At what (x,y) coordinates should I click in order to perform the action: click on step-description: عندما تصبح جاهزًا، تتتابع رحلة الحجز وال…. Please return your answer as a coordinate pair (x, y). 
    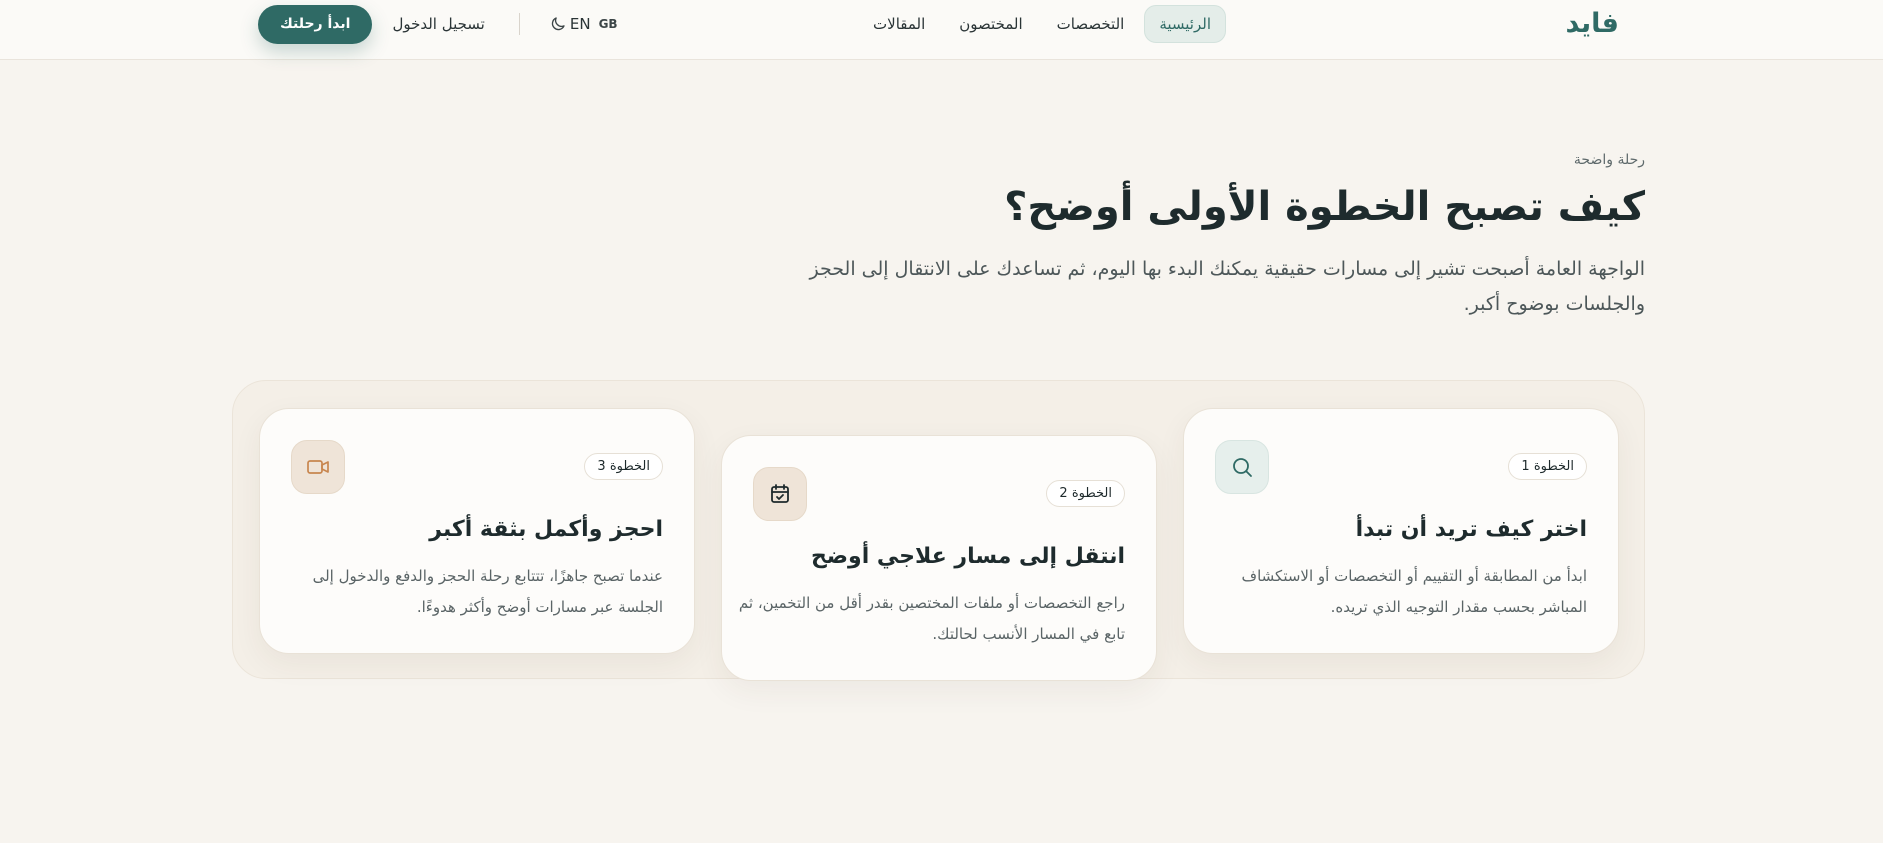
    Looking at the image, I should click on (487, 591).